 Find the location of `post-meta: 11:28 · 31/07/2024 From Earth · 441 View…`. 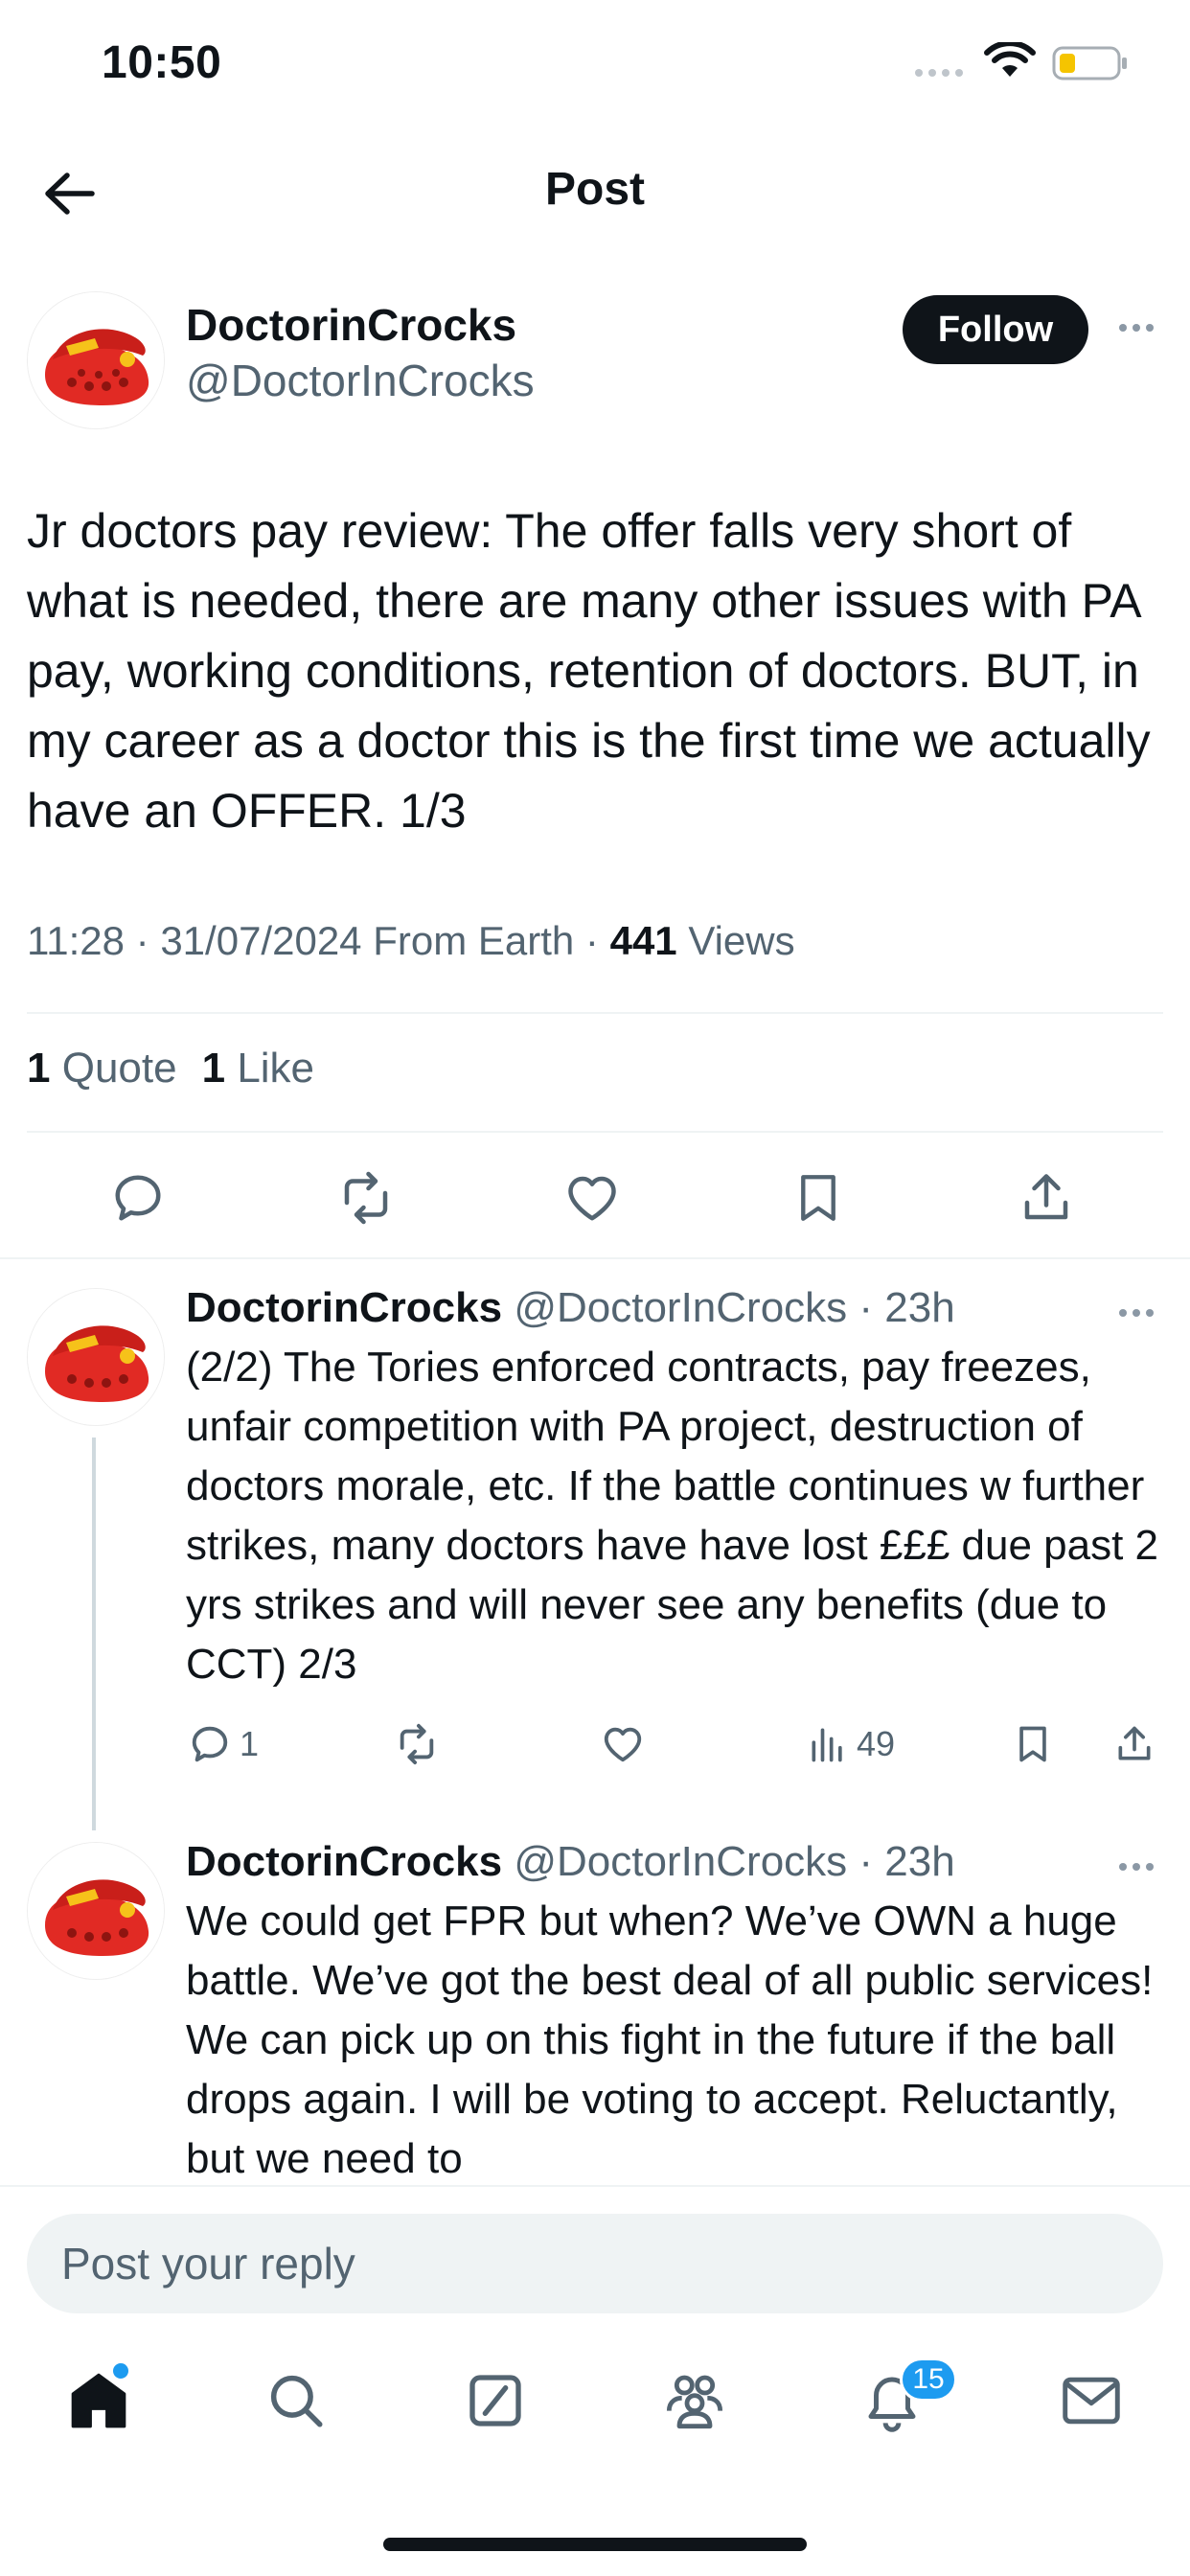

post-meta: 11:28 · 31/07/2024 From Earth · 441 View… is located at coordinates (411, 940).